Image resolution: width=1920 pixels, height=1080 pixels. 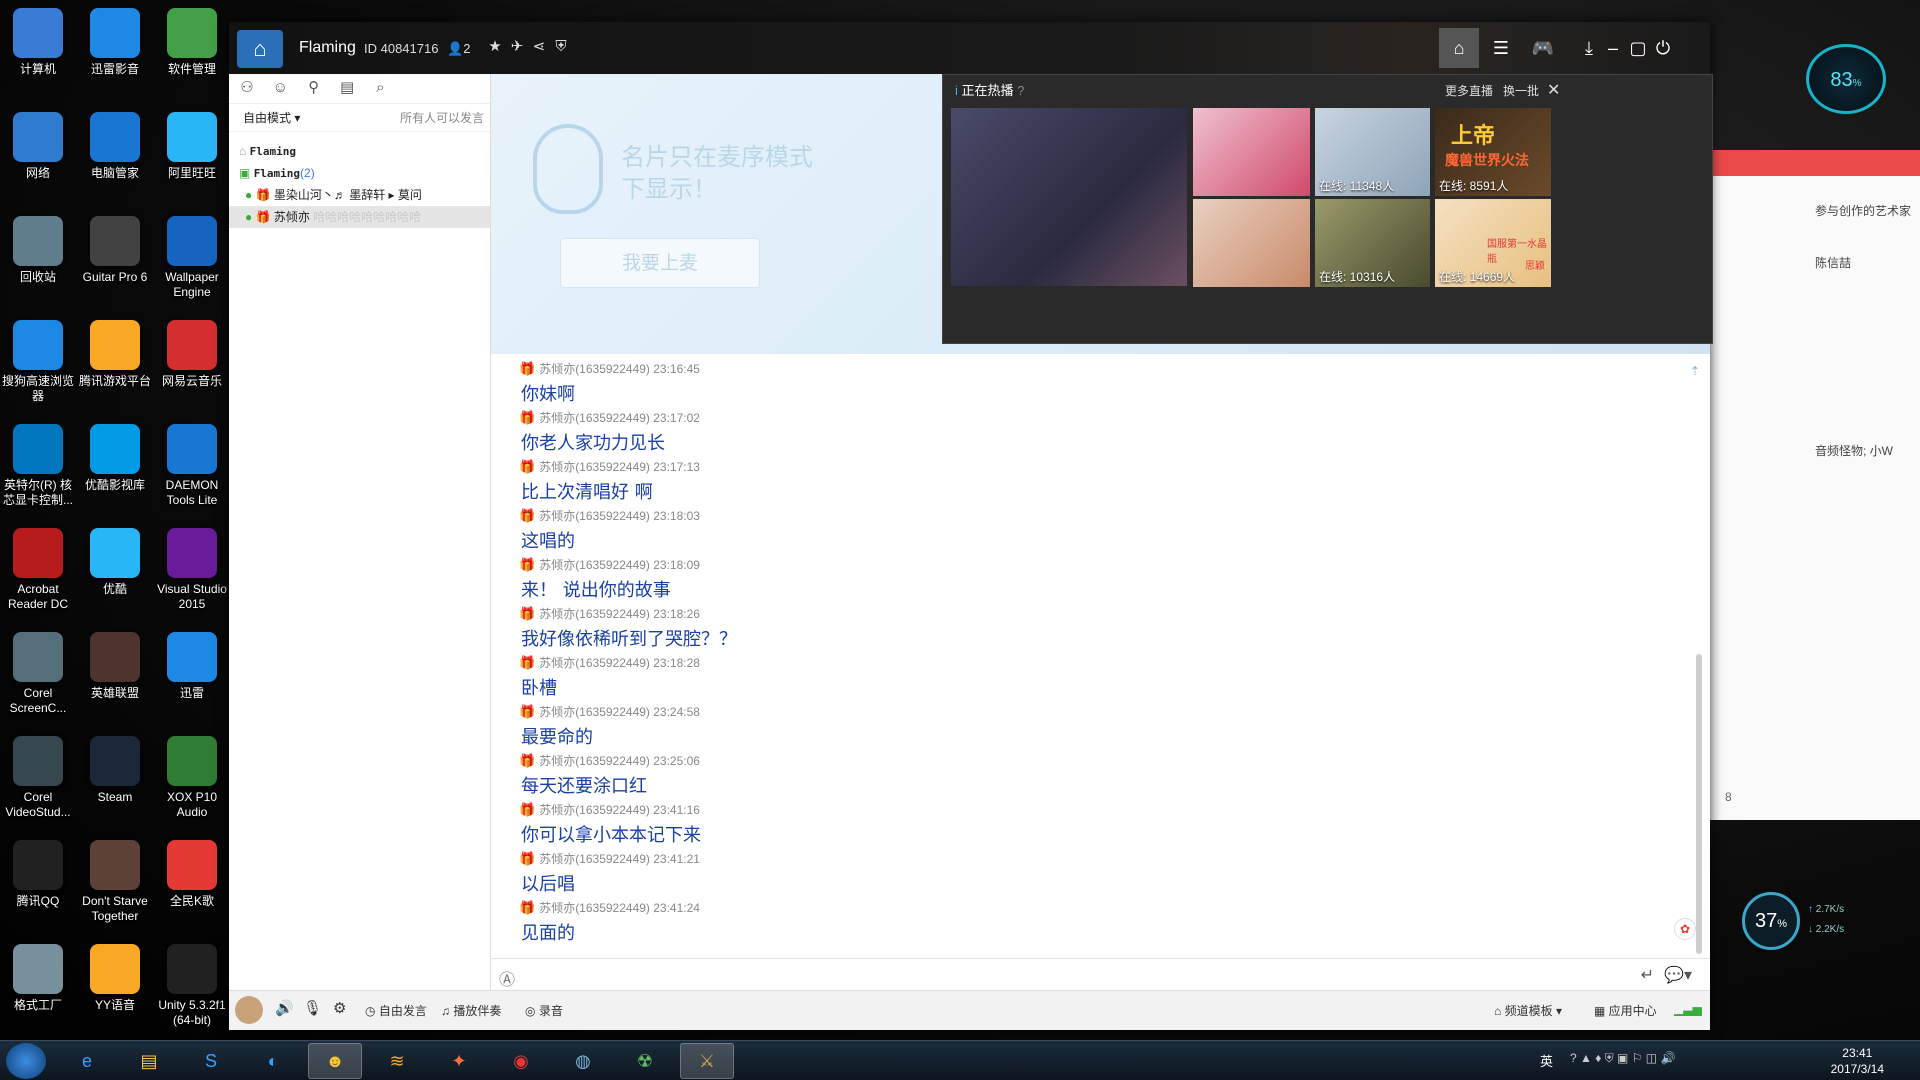 What do you see at coordinates (314, 90) in the screenshot?
I see `location-icon: ⚲` at bounding box center [314, 90].